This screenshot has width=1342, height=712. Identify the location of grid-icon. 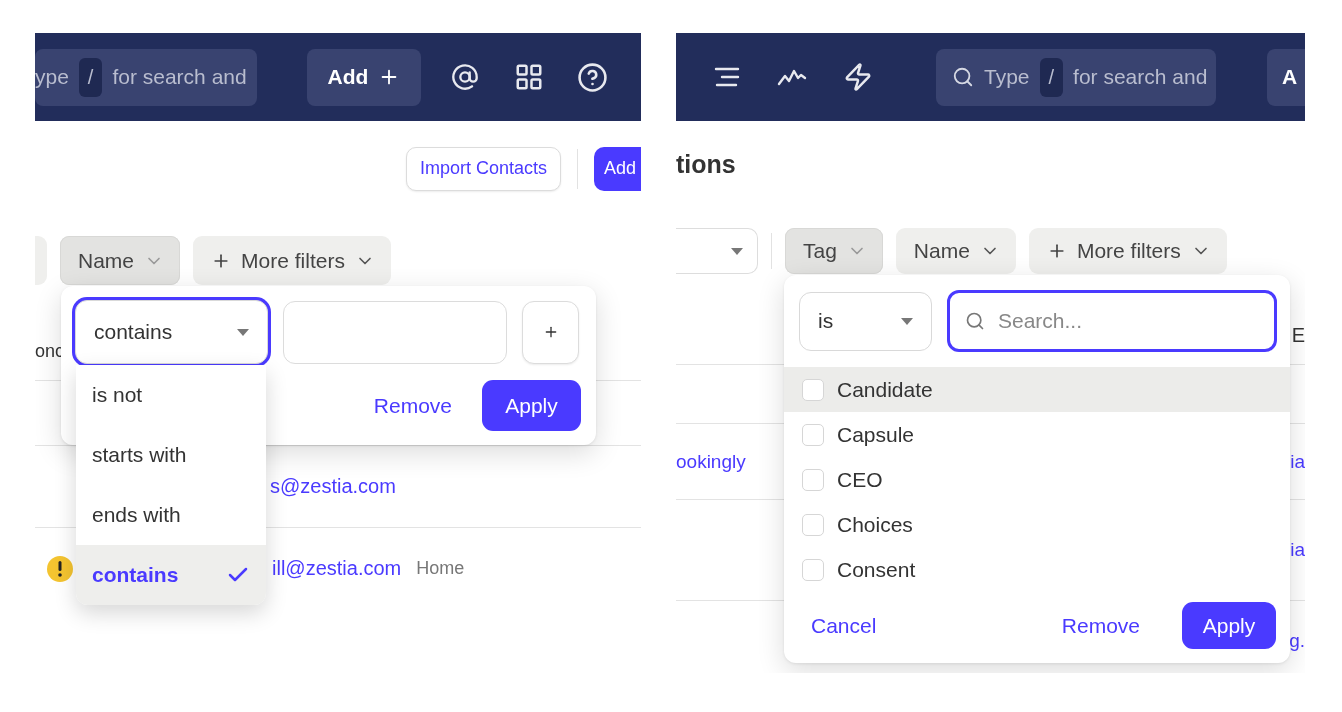
(529, 77).